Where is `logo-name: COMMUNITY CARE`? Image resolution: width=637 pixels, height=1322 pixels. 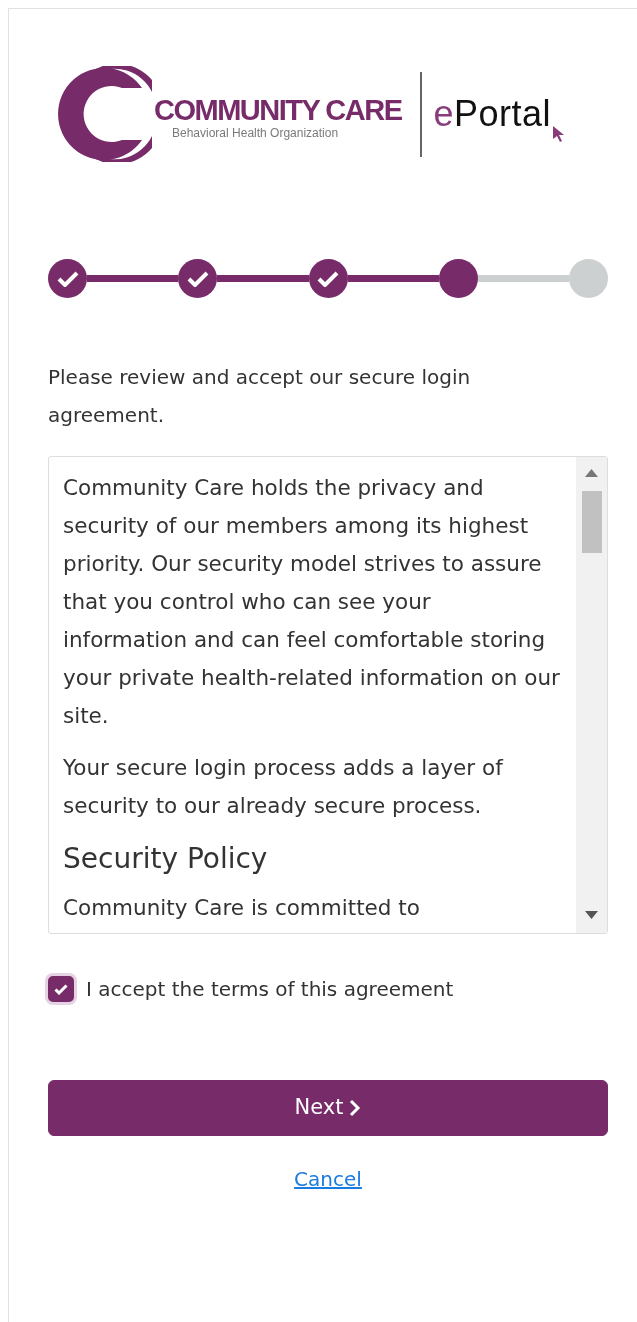 logo-name: COMMUNITY CARE is located at coordinates (278, 110).